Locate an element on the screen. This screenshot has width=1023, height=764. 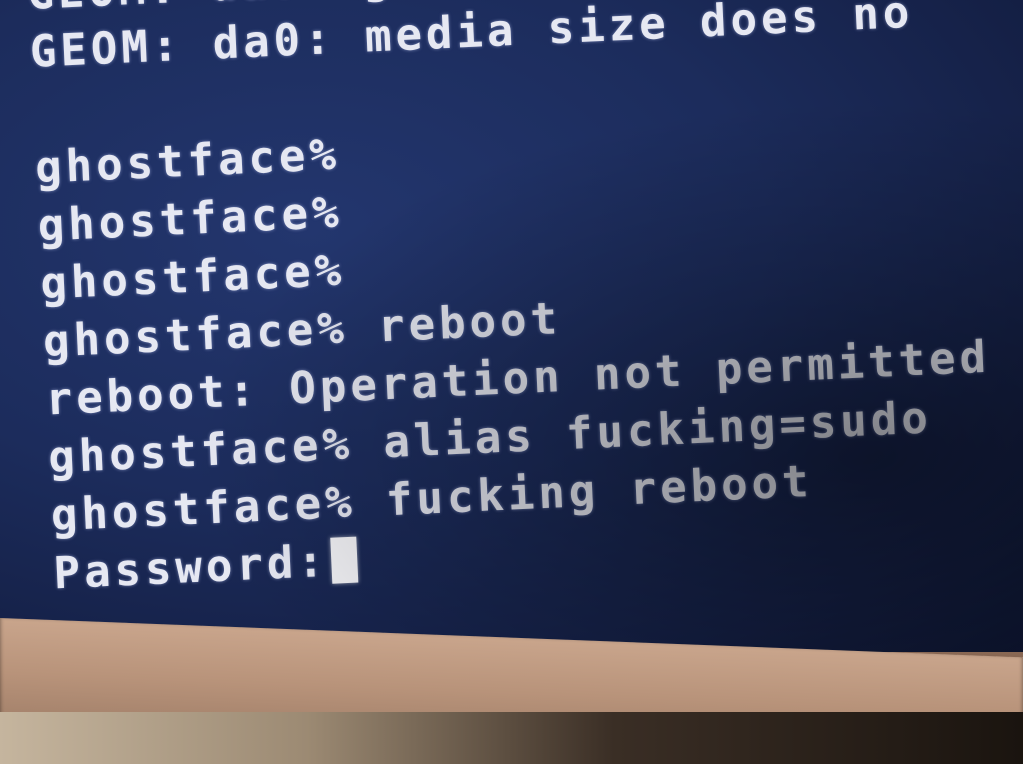
password-prompt-label: Password: is located at coordinates (190, 567).